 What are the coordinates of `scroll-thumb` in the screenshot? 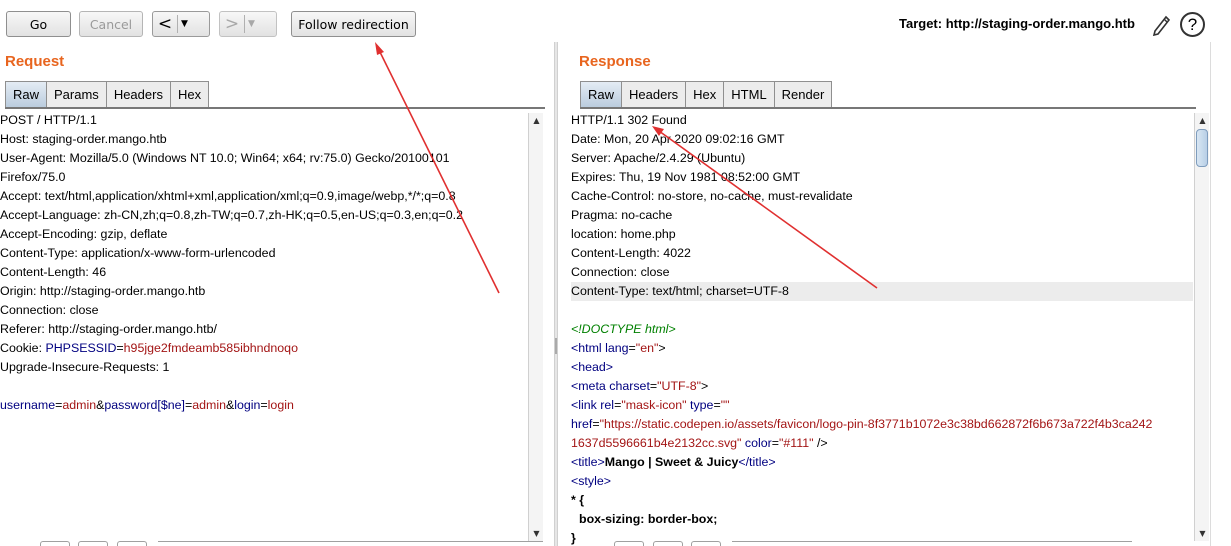 It's located at (1202, 148).